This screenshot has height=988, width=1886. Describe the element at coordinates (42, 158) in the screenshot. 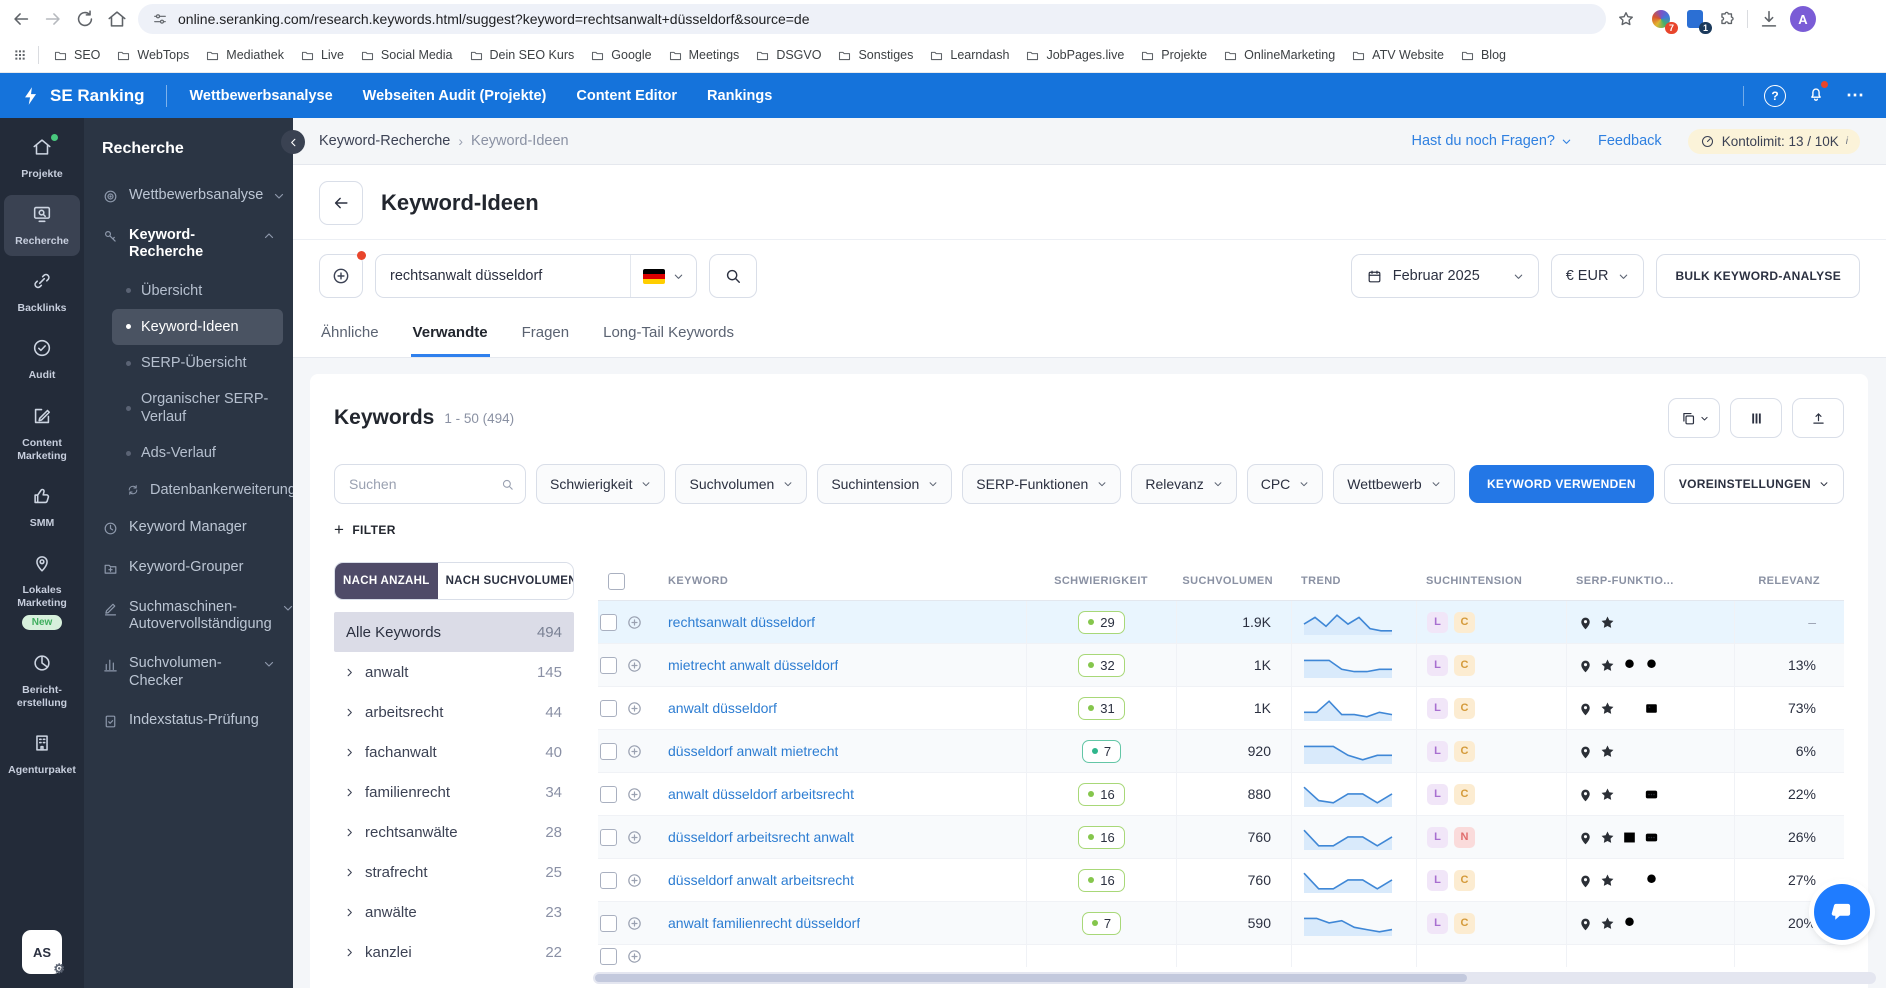

I see `rail-item-projekte: Projekte` at that location.